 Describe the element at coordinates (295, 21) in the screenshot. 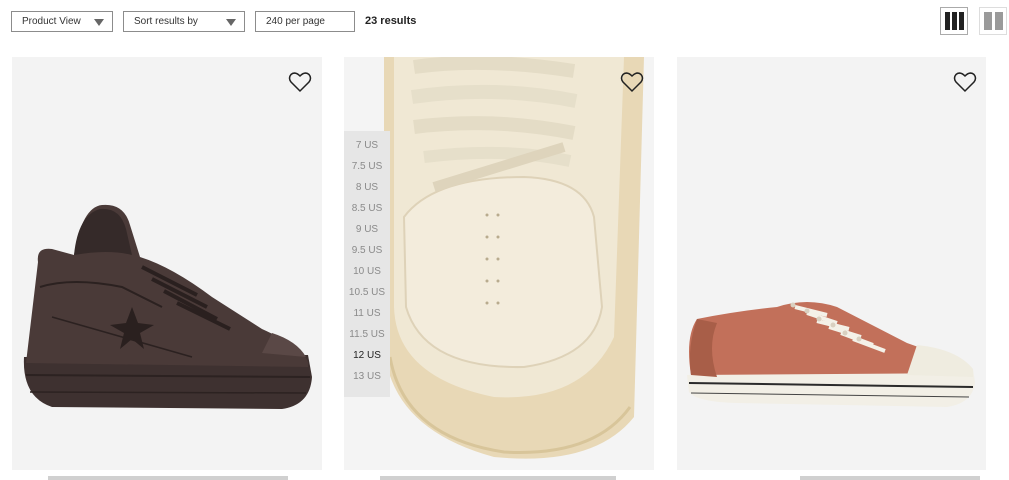

I see `per-page-label: 240 per page` at that location.